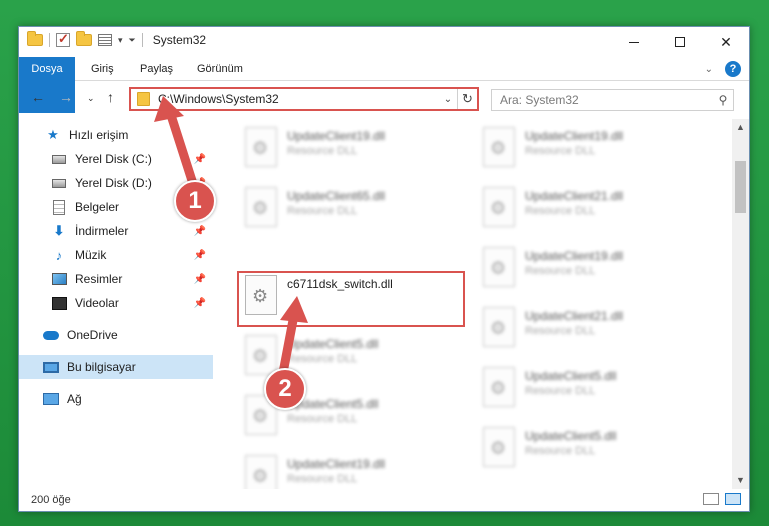  I want to click on address-path: C:\Windows\System32, so click(298, 99).